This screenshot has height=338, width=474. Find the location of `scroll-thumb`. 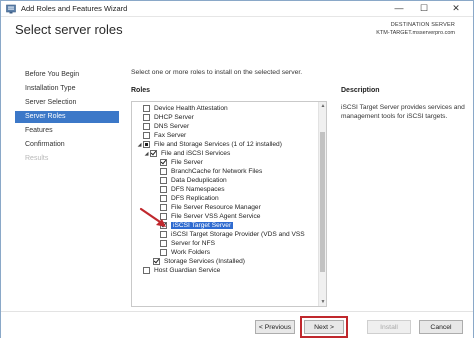

scroll-thumb is located at coordinates (322, 202).